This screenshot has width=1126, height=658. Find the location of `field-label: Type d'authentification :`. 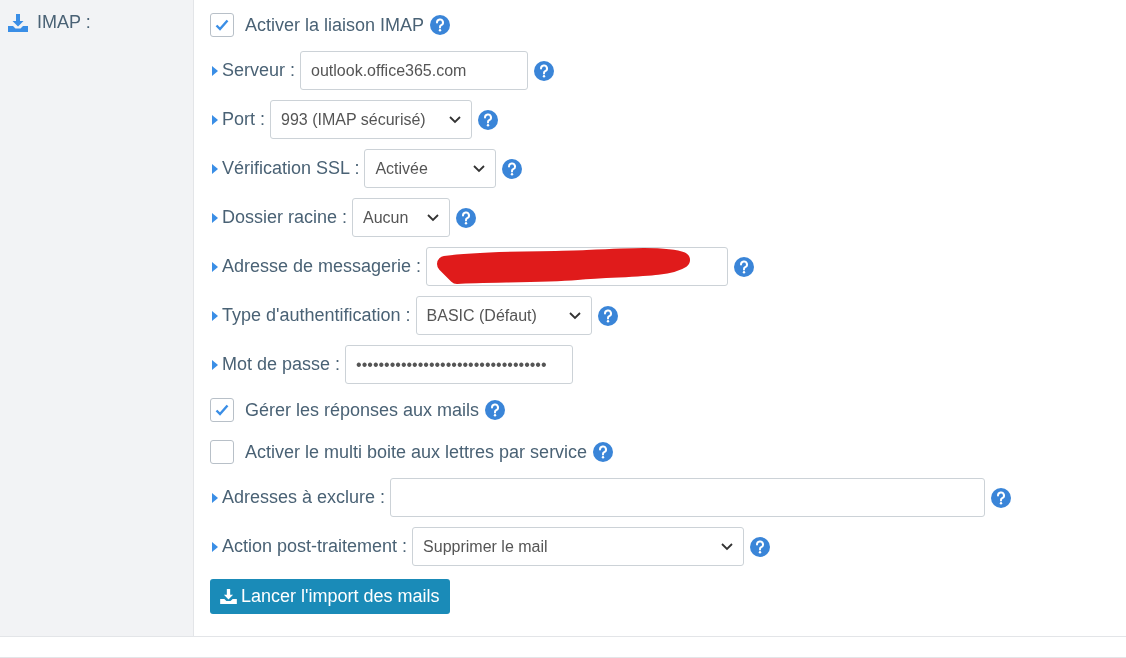

field-label: Type d'authentification : is located at coordinates (316, 315).